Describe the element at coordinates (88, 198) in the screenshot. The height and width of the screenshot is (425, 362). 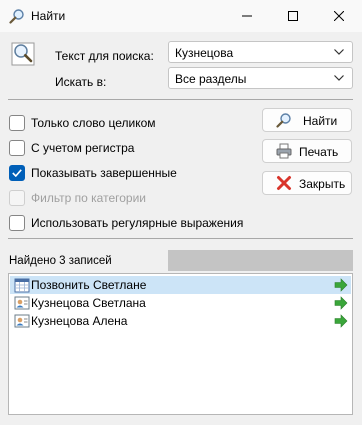
I see `category-filter-label: Фильтр по категории` at that location.